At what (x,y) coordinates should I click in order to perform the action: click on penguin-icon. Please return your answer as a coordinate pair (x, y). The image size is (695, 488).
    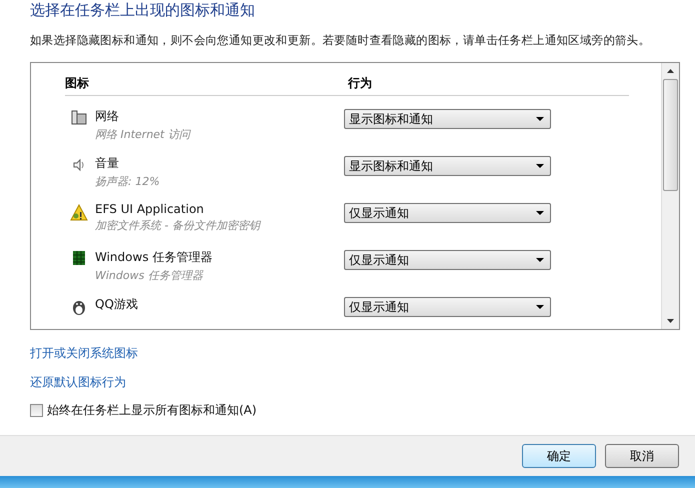
    Looking at the image, I should click on (79, 307).